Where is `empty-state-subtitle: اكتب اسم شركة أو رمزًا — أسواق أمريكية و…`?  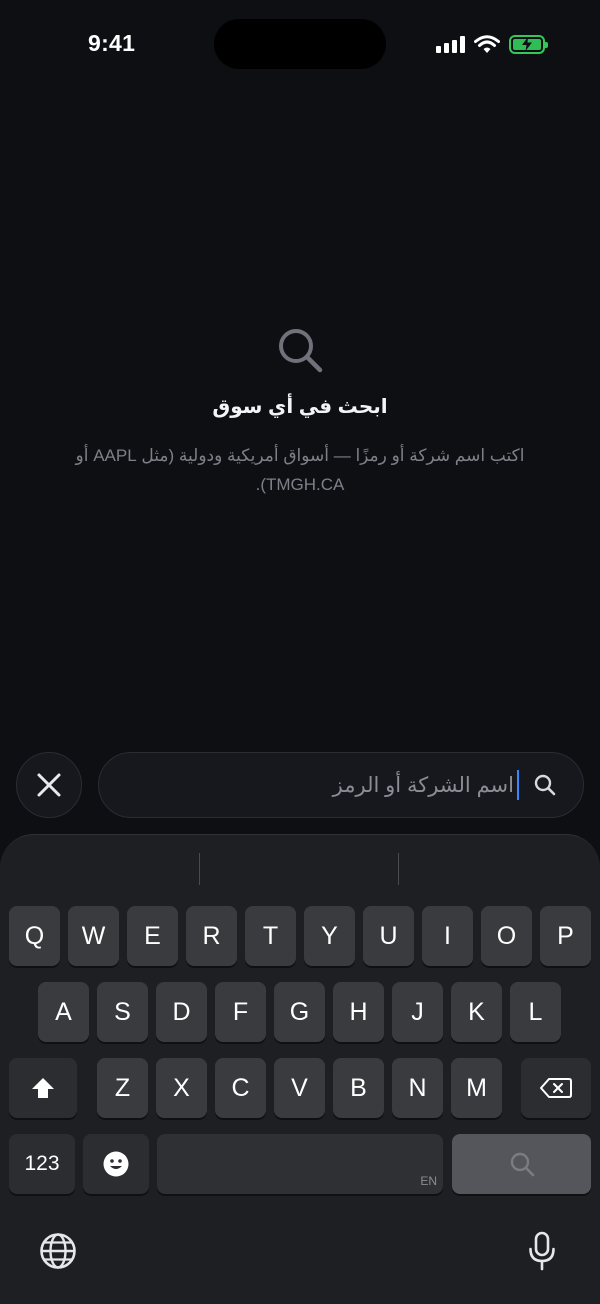 empty-state-subtitle: اكتب اسم شركة أو رمزًا — أسواق أمريكية و… is located at coordinates (300, 470).